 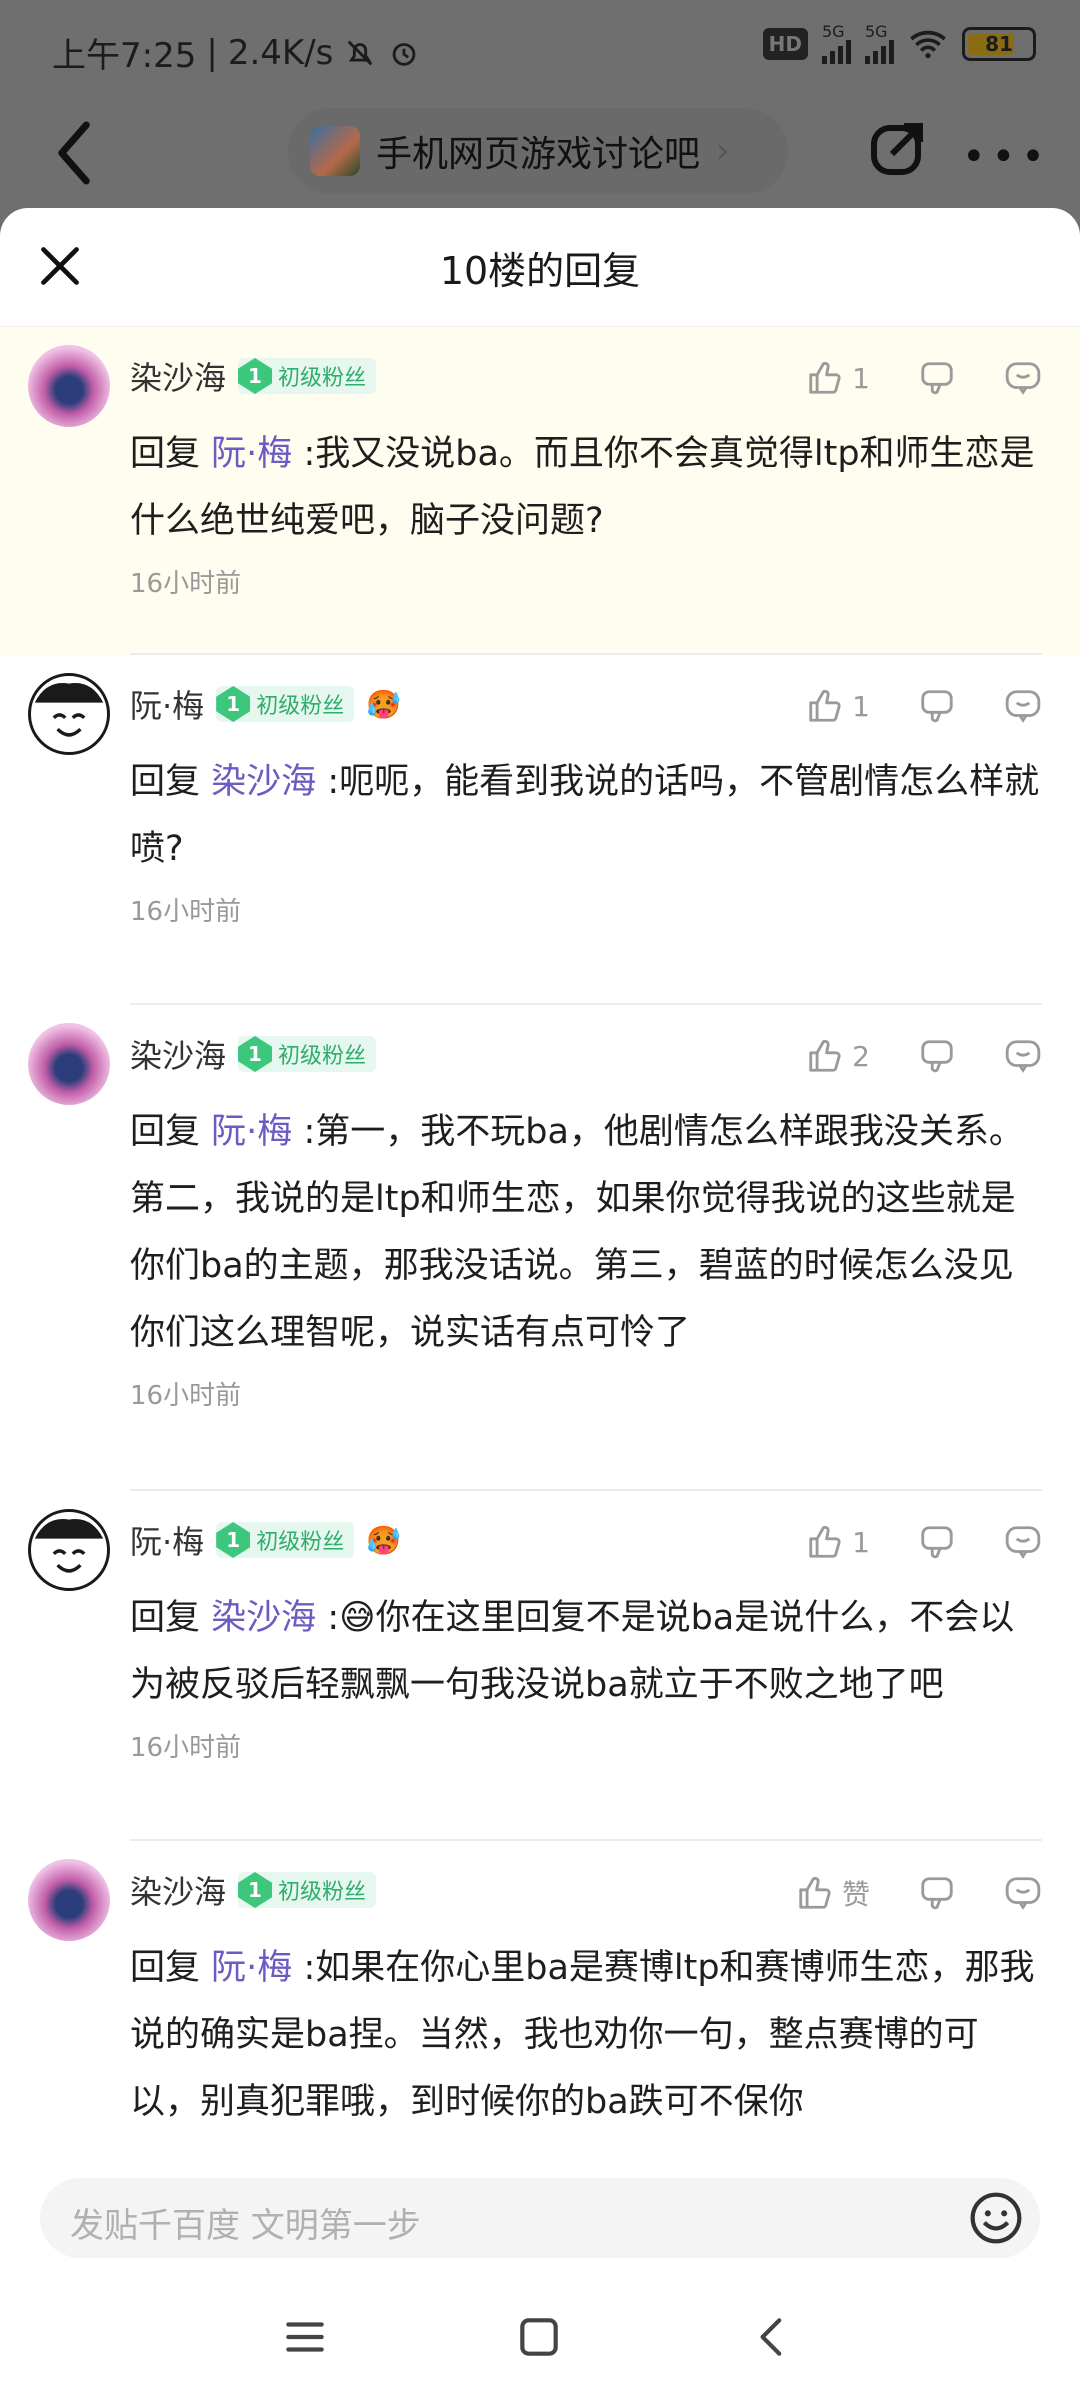 I want to click on forum-name: 手机网页游戏讨论吧, so click(x=538, y=154).